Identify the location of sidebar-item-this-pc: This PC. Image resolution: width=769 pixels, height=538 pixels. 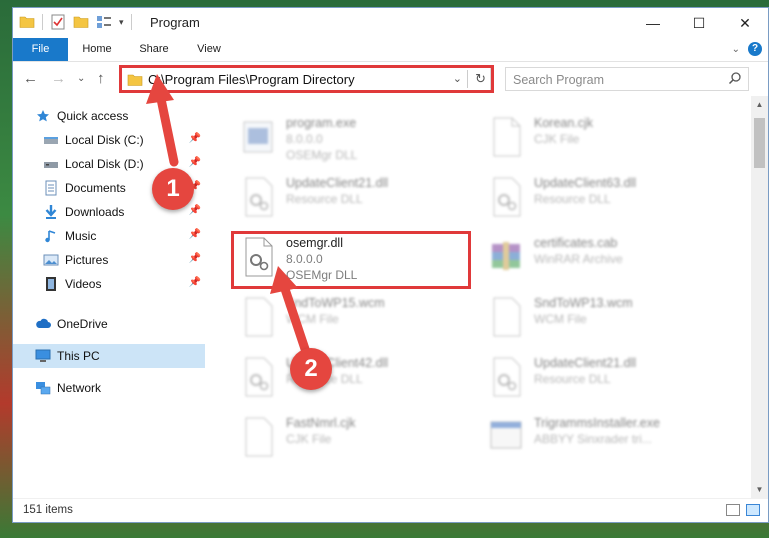
(109, 356).